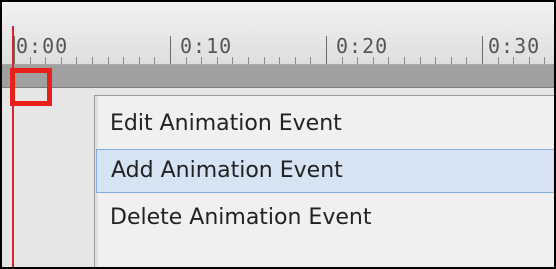 Image resolution: width=556 pixels, height=269 pixels. I want to click on time-label-0-20: 0:20, so click(362, 46).